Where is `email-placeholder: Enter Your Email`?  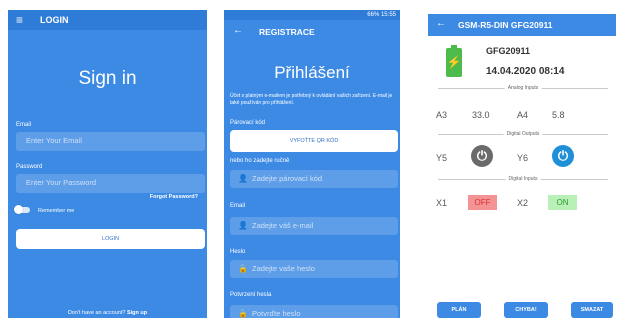 email-placeholder: Enter Your Email is located at coordinates (54, 140).